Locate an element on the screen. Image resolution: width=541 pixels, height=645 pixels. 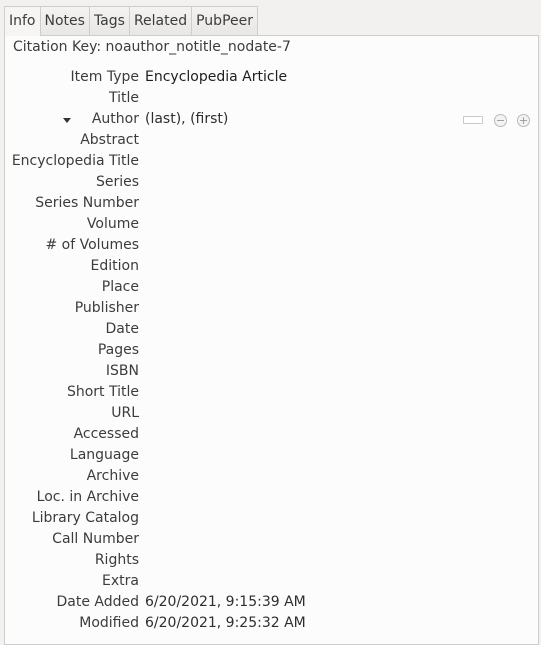
field-title: Title is located at coordinates (271, 100).